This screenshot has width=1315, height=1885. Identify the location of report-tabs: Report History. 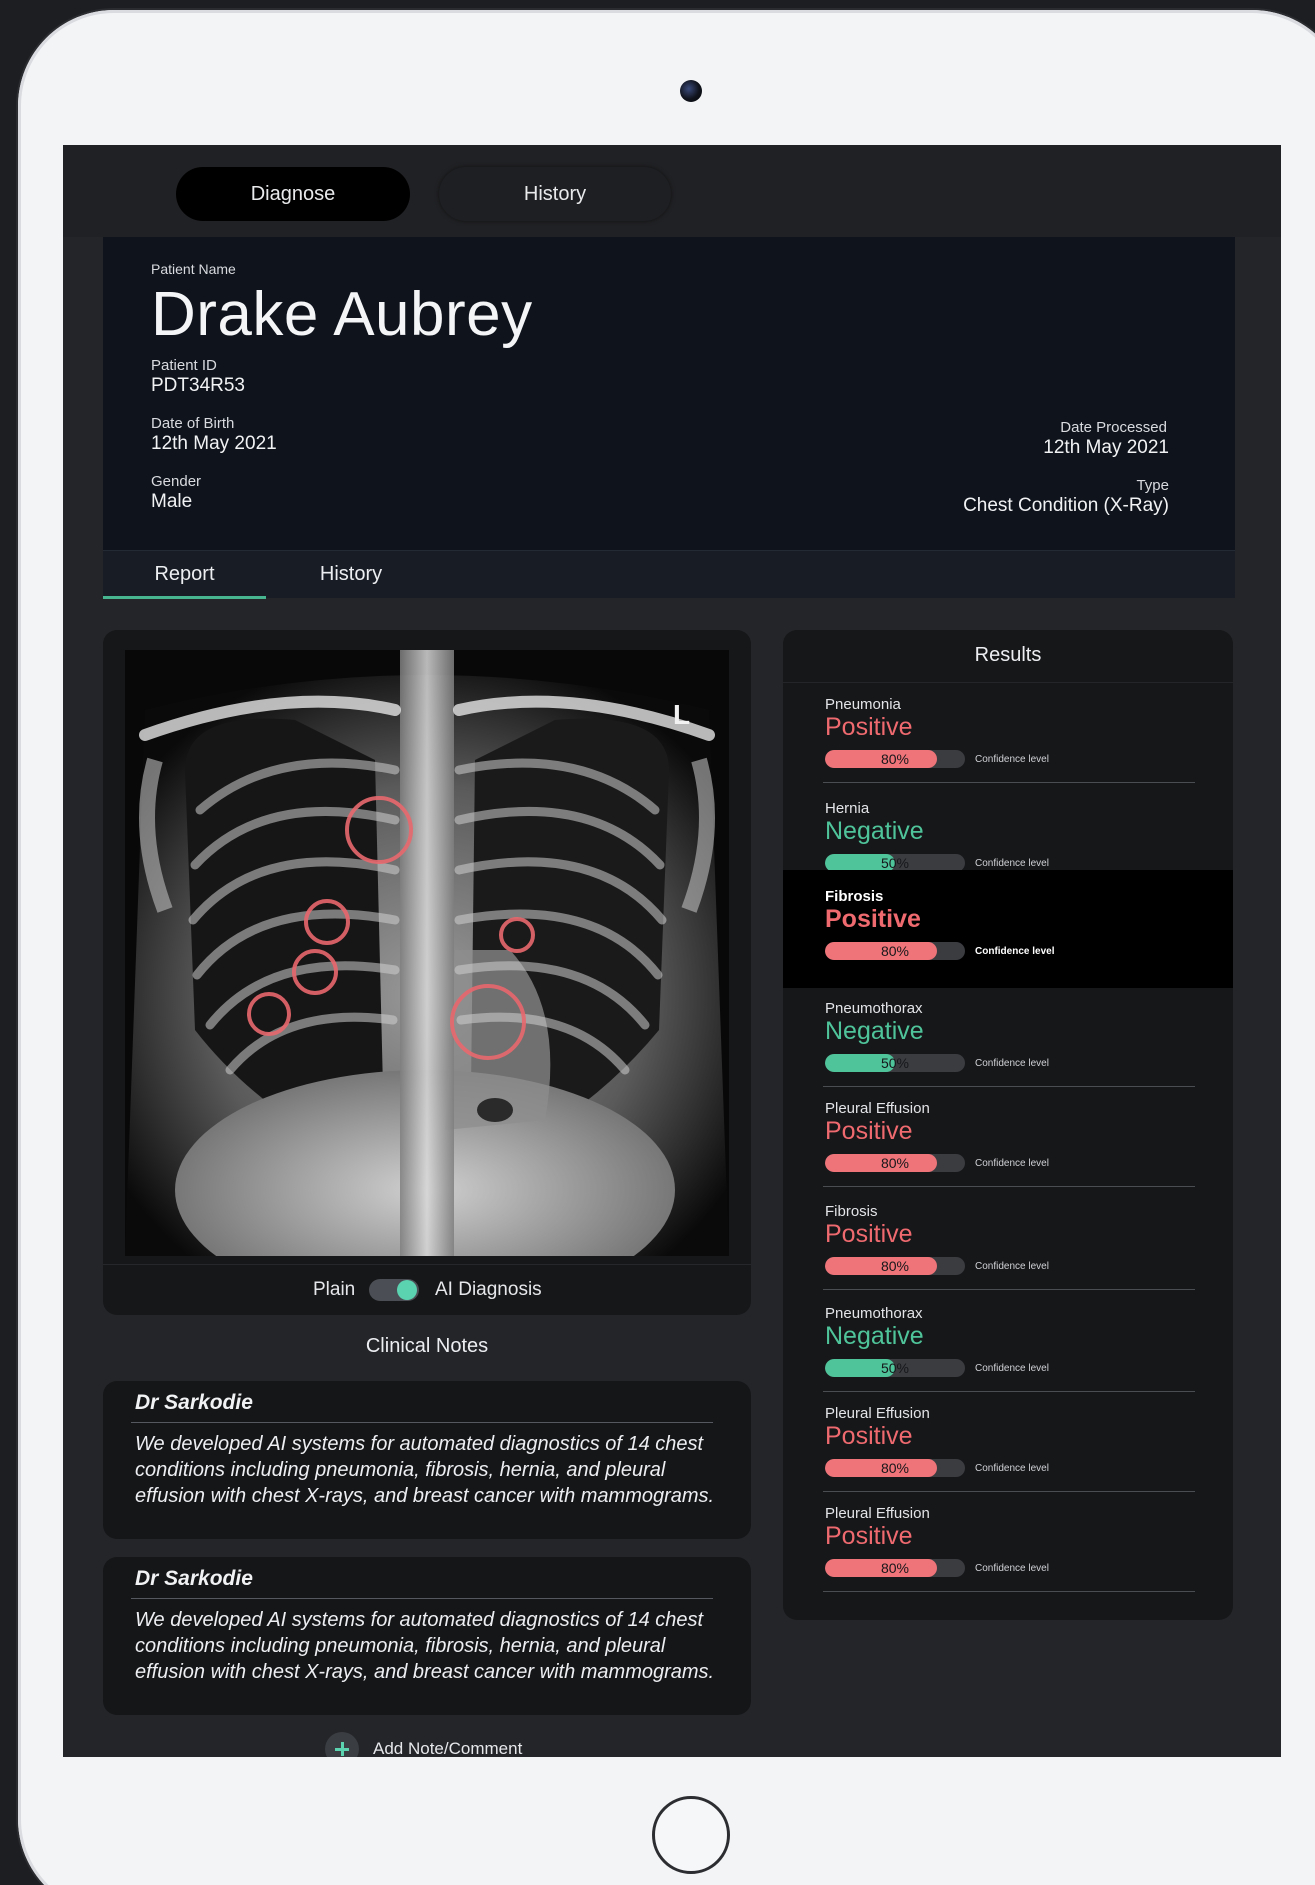
(669, 574).